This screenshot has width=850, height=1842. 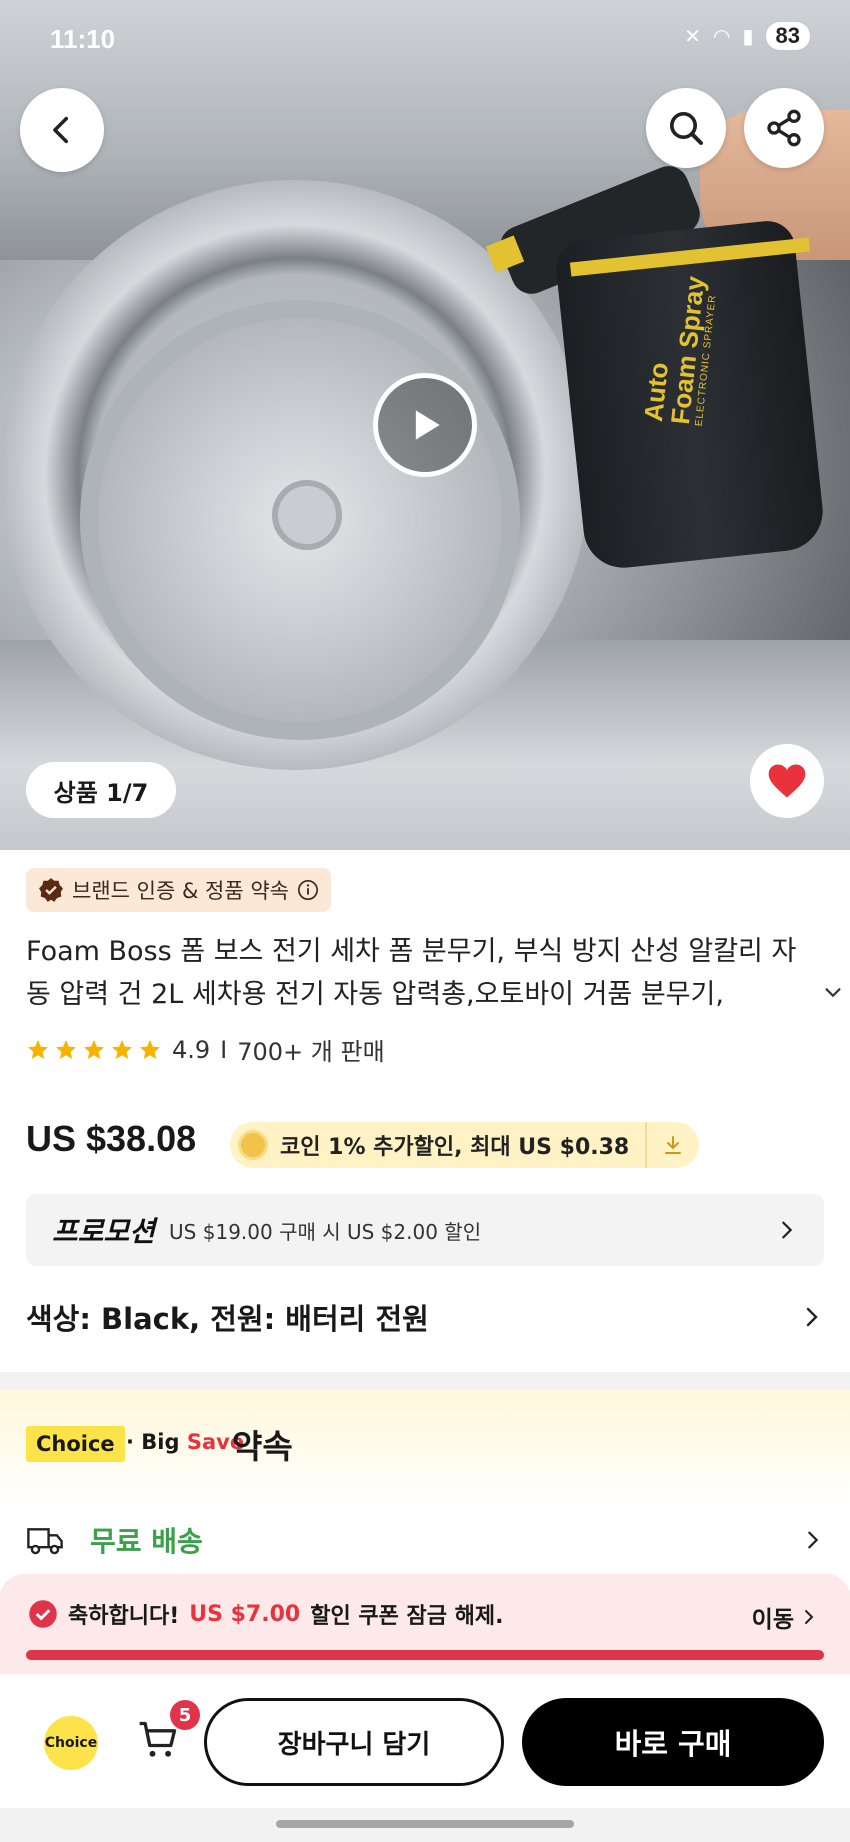 I want to click on bottom-action-bar: Choice 5 장바구니 담기 바로 구매, so click(x=425, y=1741).